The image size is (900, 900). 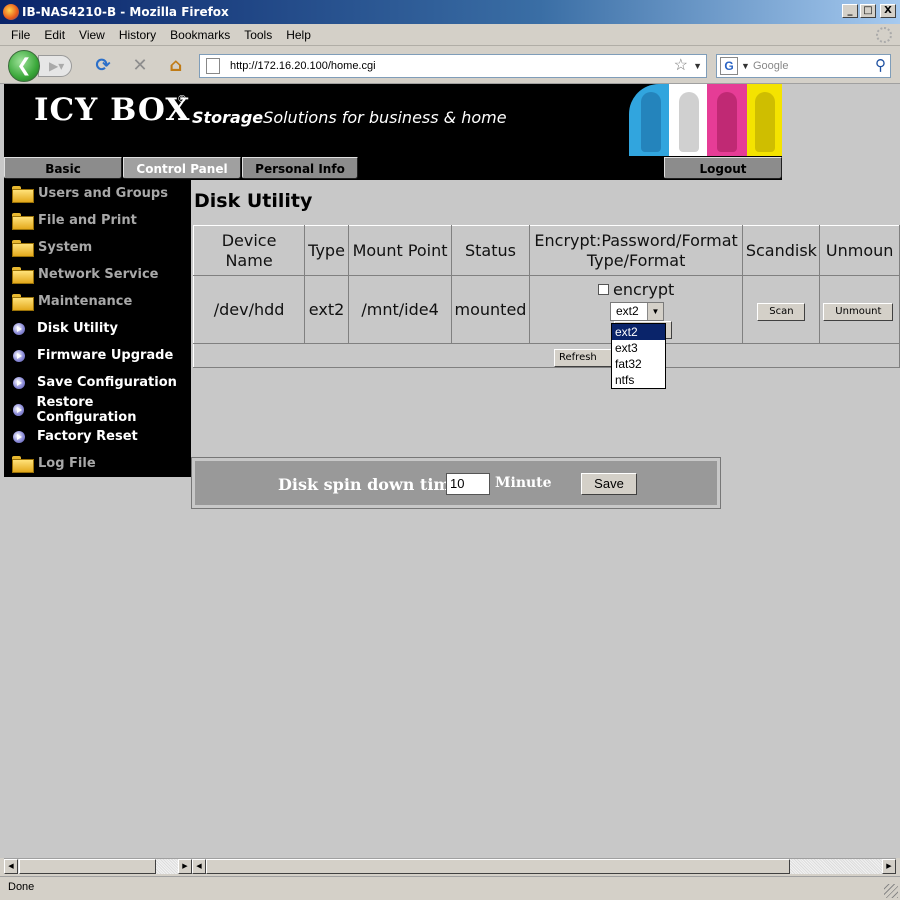 What do you see at coordinates (638, 332) in the screenshot?
I see `format-option-ext2: ext2` at bounding box center [638, 332].